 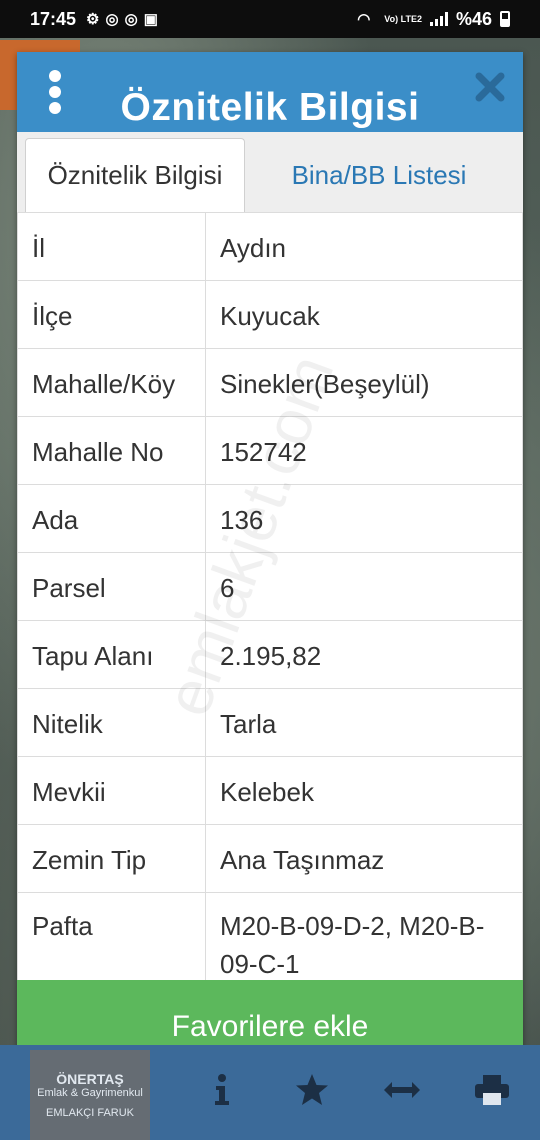 I want to click on attribute-value: Kuyucak, so click(x=270, y=316).